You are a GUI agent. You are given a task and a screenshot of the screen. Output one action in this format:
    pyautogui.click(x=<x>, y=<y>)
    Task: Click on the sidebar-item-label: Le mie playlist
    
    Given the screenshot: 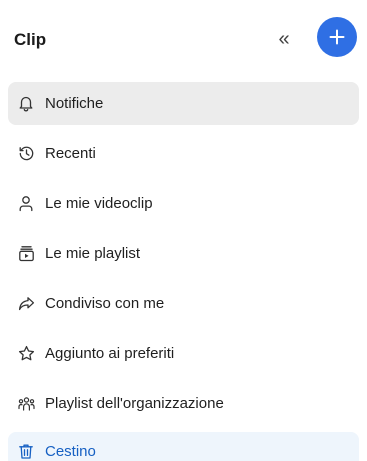 What is the action you would take?
    pyautogui.click(x=93, y=253)
    